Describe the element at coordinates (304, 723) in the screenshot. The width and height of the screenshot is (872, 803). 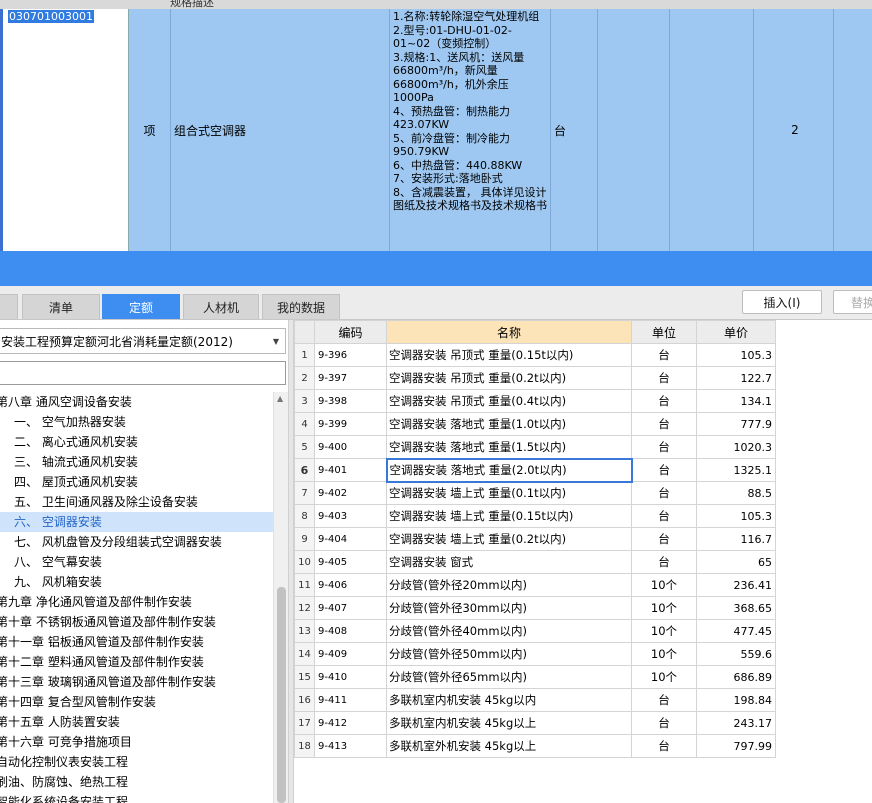
I see `row-number-cell: 17` at that location.